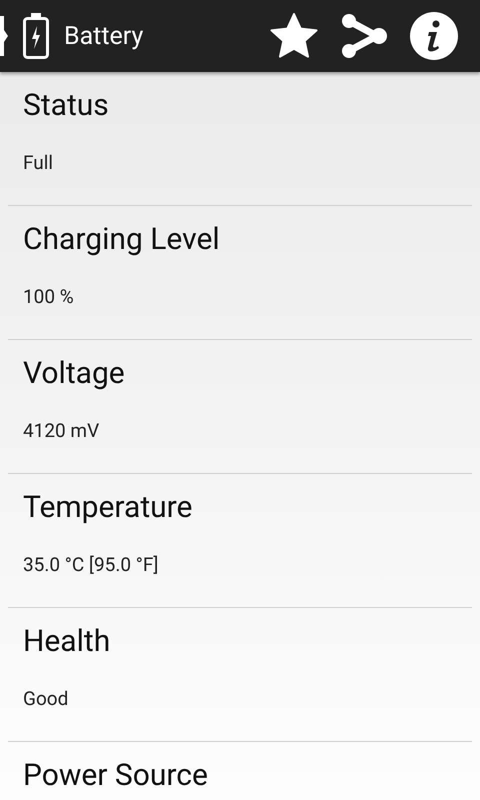 The image size is (480, 800). What do you see at coordinates (36, 36) in the screenshot?
I see `battery-icon` at bounding box center [36, 36].